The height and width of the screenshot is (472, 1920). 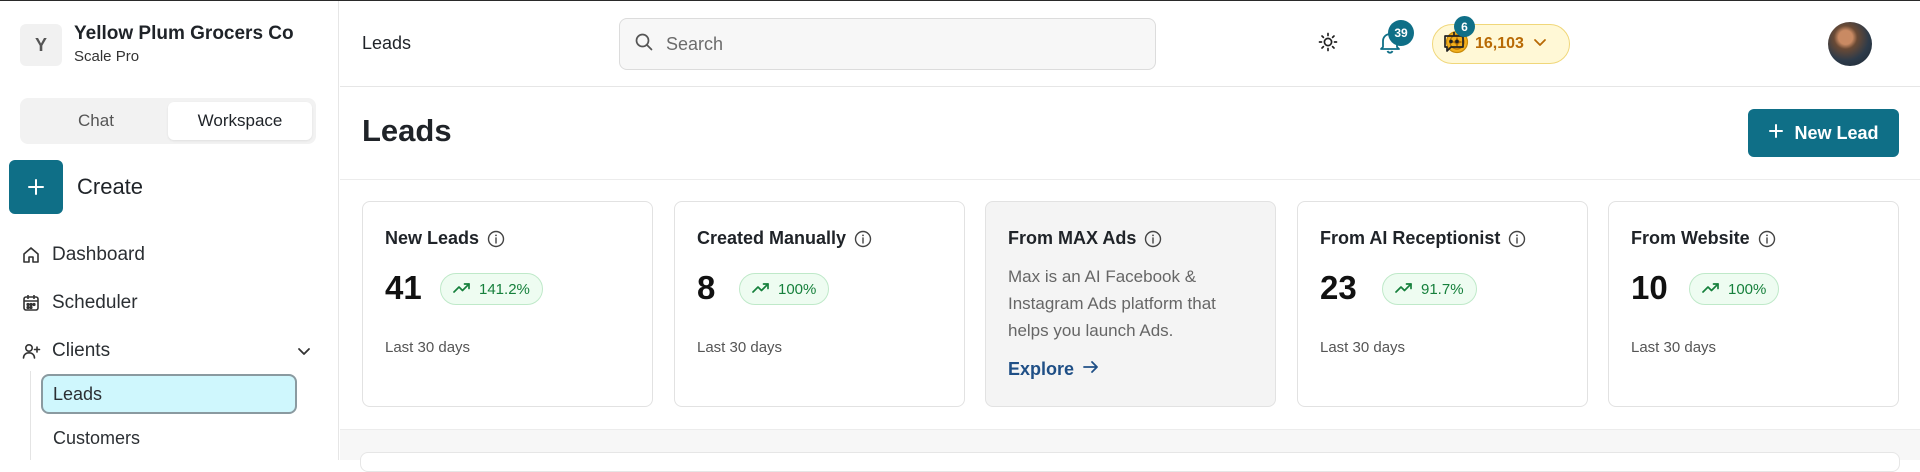 What do you see at coordinates (1072, 238) in the screenshot?
I see `card-title: From MAX Ads` at bounding box center [1072, 238].